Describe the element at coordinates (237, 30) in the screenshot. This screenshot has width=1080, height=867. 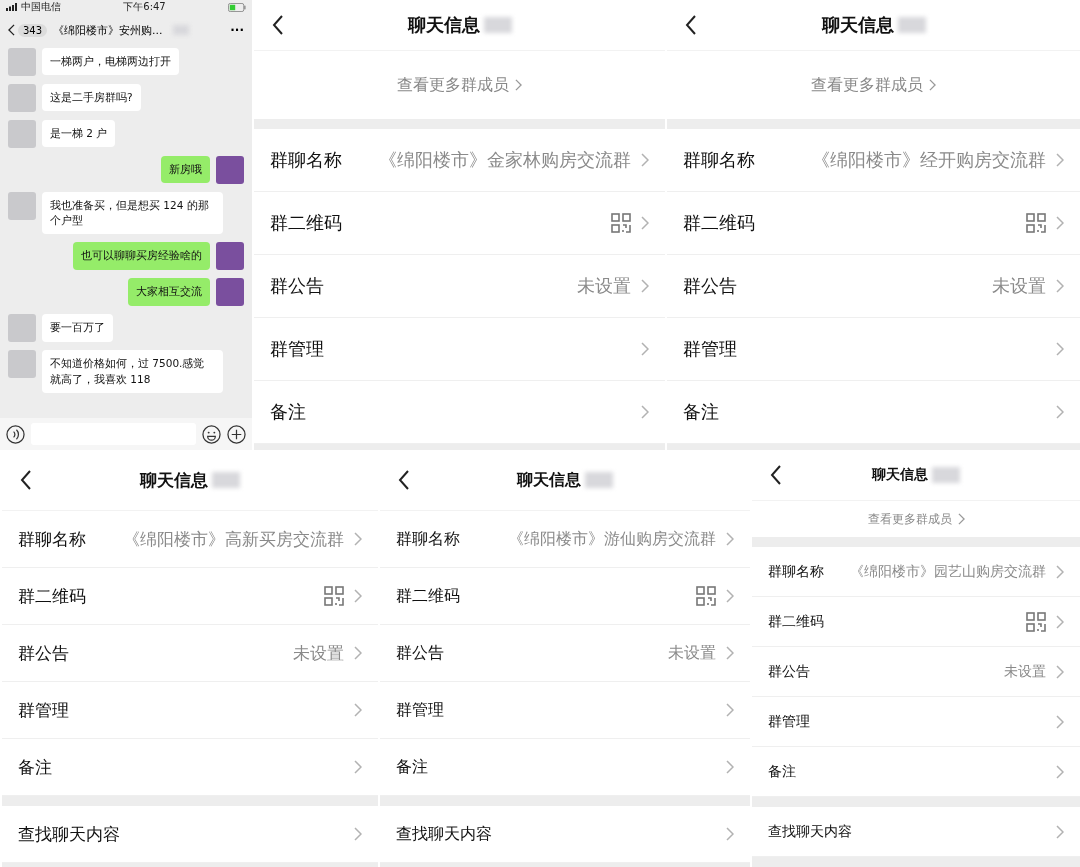
I see `more-button: ···` at that location.